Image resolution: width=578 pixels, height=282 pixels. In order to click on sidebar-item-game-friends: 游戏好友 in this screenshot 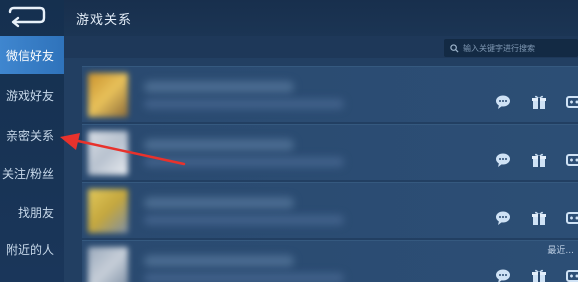, I will do `click(32, 95)`.